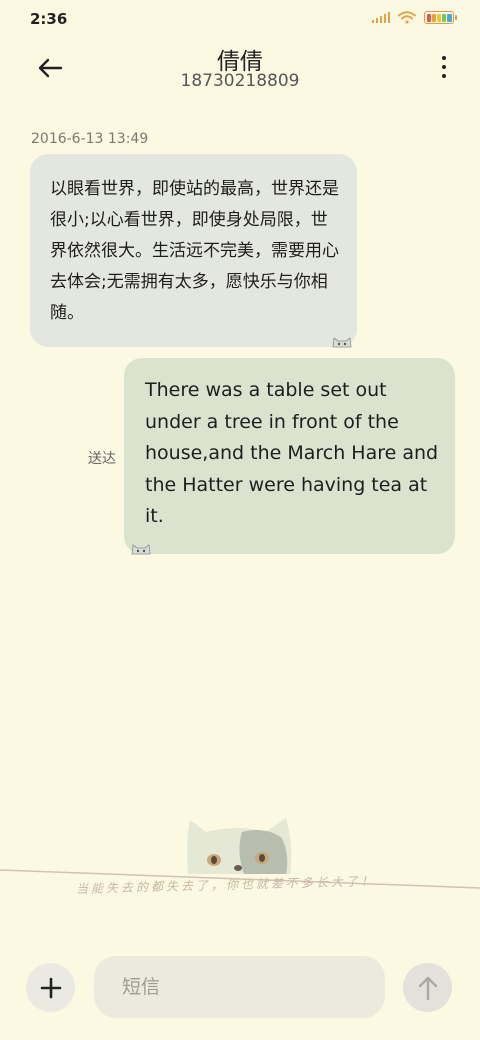  I want to click on plus-icon, so click(50, 987).